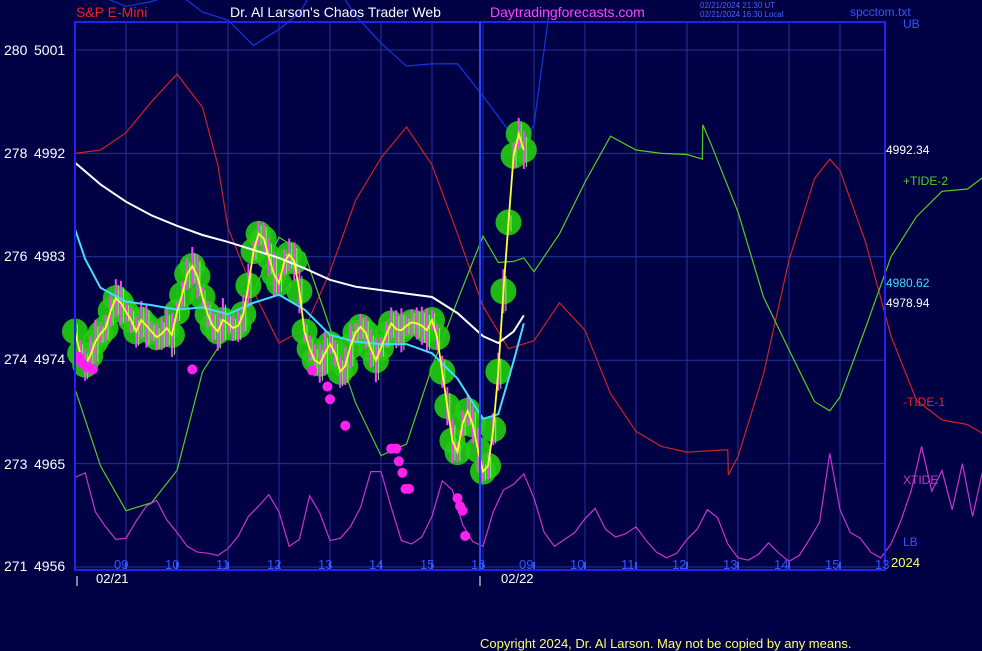 Image resolution: width=982 pixels, height=651 pixels. What do you see at coordinates (16, 359) in the screenshot?
I see `y-label-left-3: 274` at bounding box center [16, 359].